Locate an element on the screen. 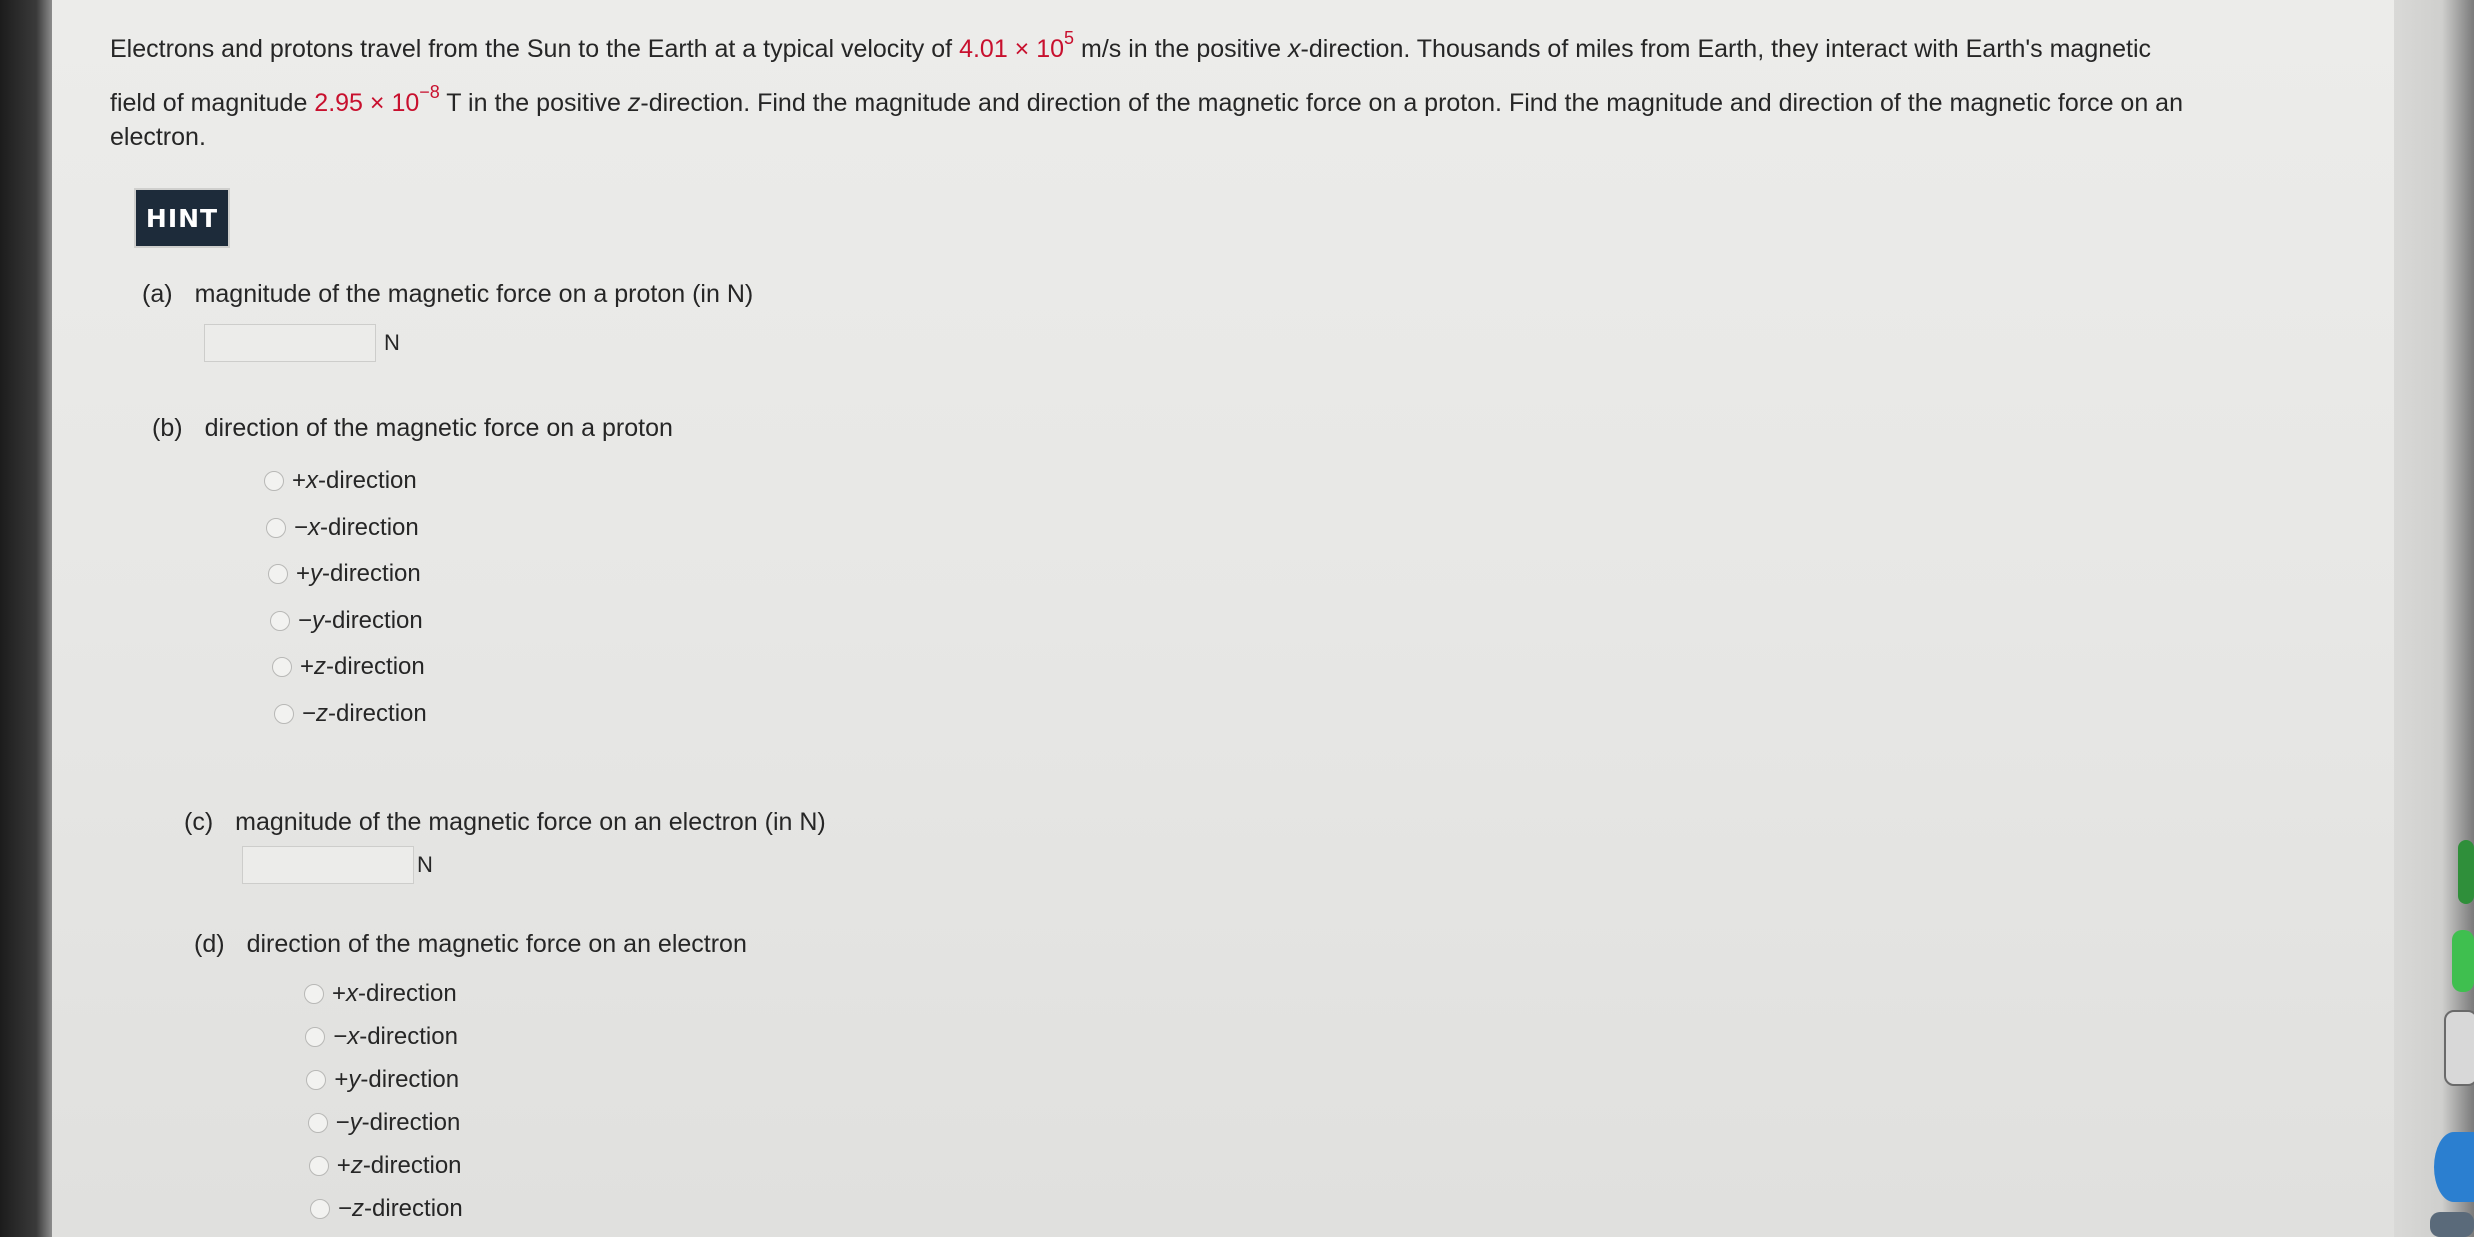  proton-direction-option: −x-direction is located at coordinates (342, 528).